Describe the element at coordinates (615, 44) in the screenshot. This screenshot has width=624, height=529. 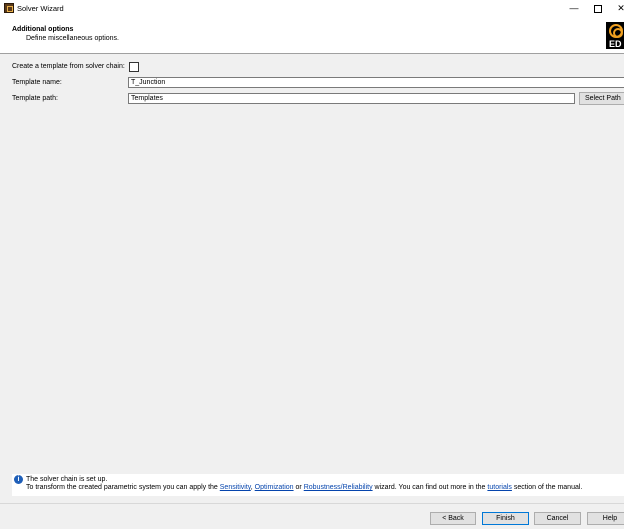
I see `logo-text: ED` at that location.